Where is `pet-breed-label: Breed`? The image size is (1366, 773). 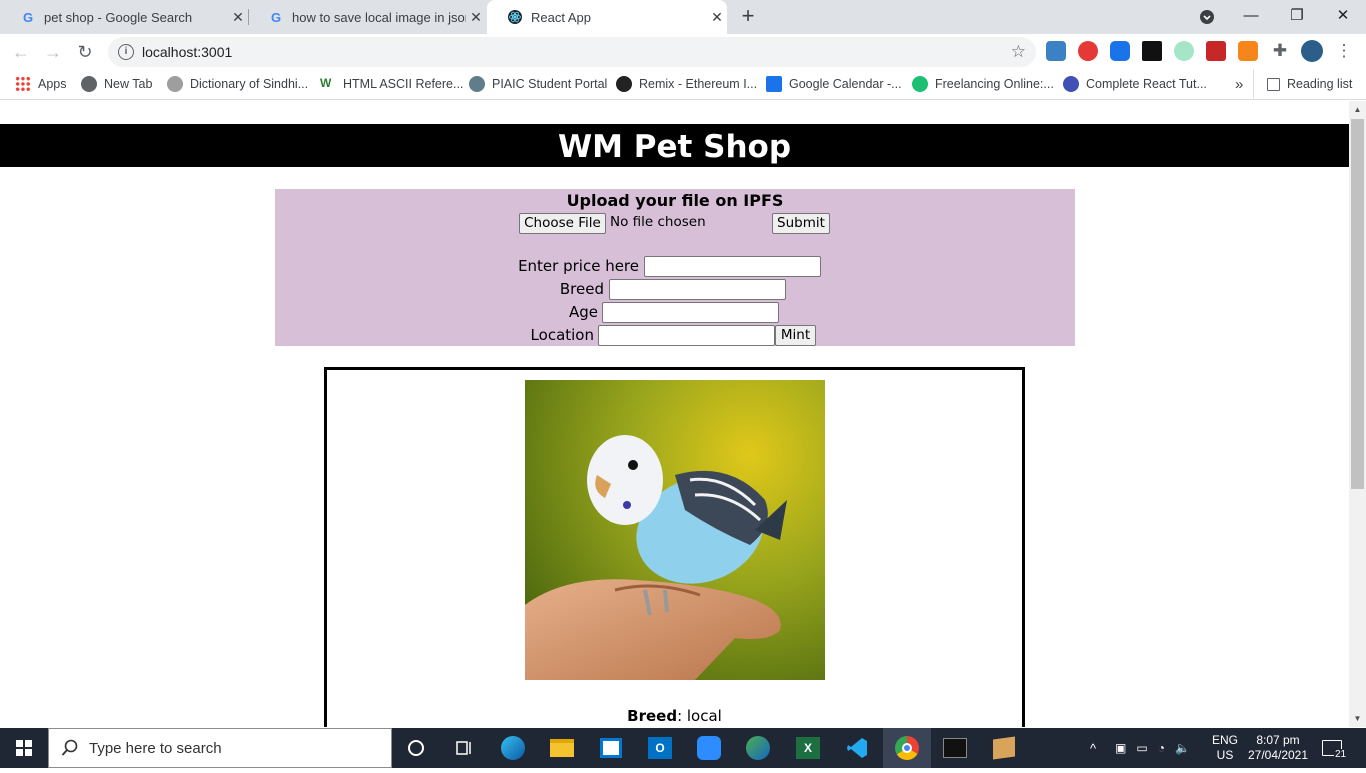 pet-breed-label: Breed is located at coordinates (652, 716).